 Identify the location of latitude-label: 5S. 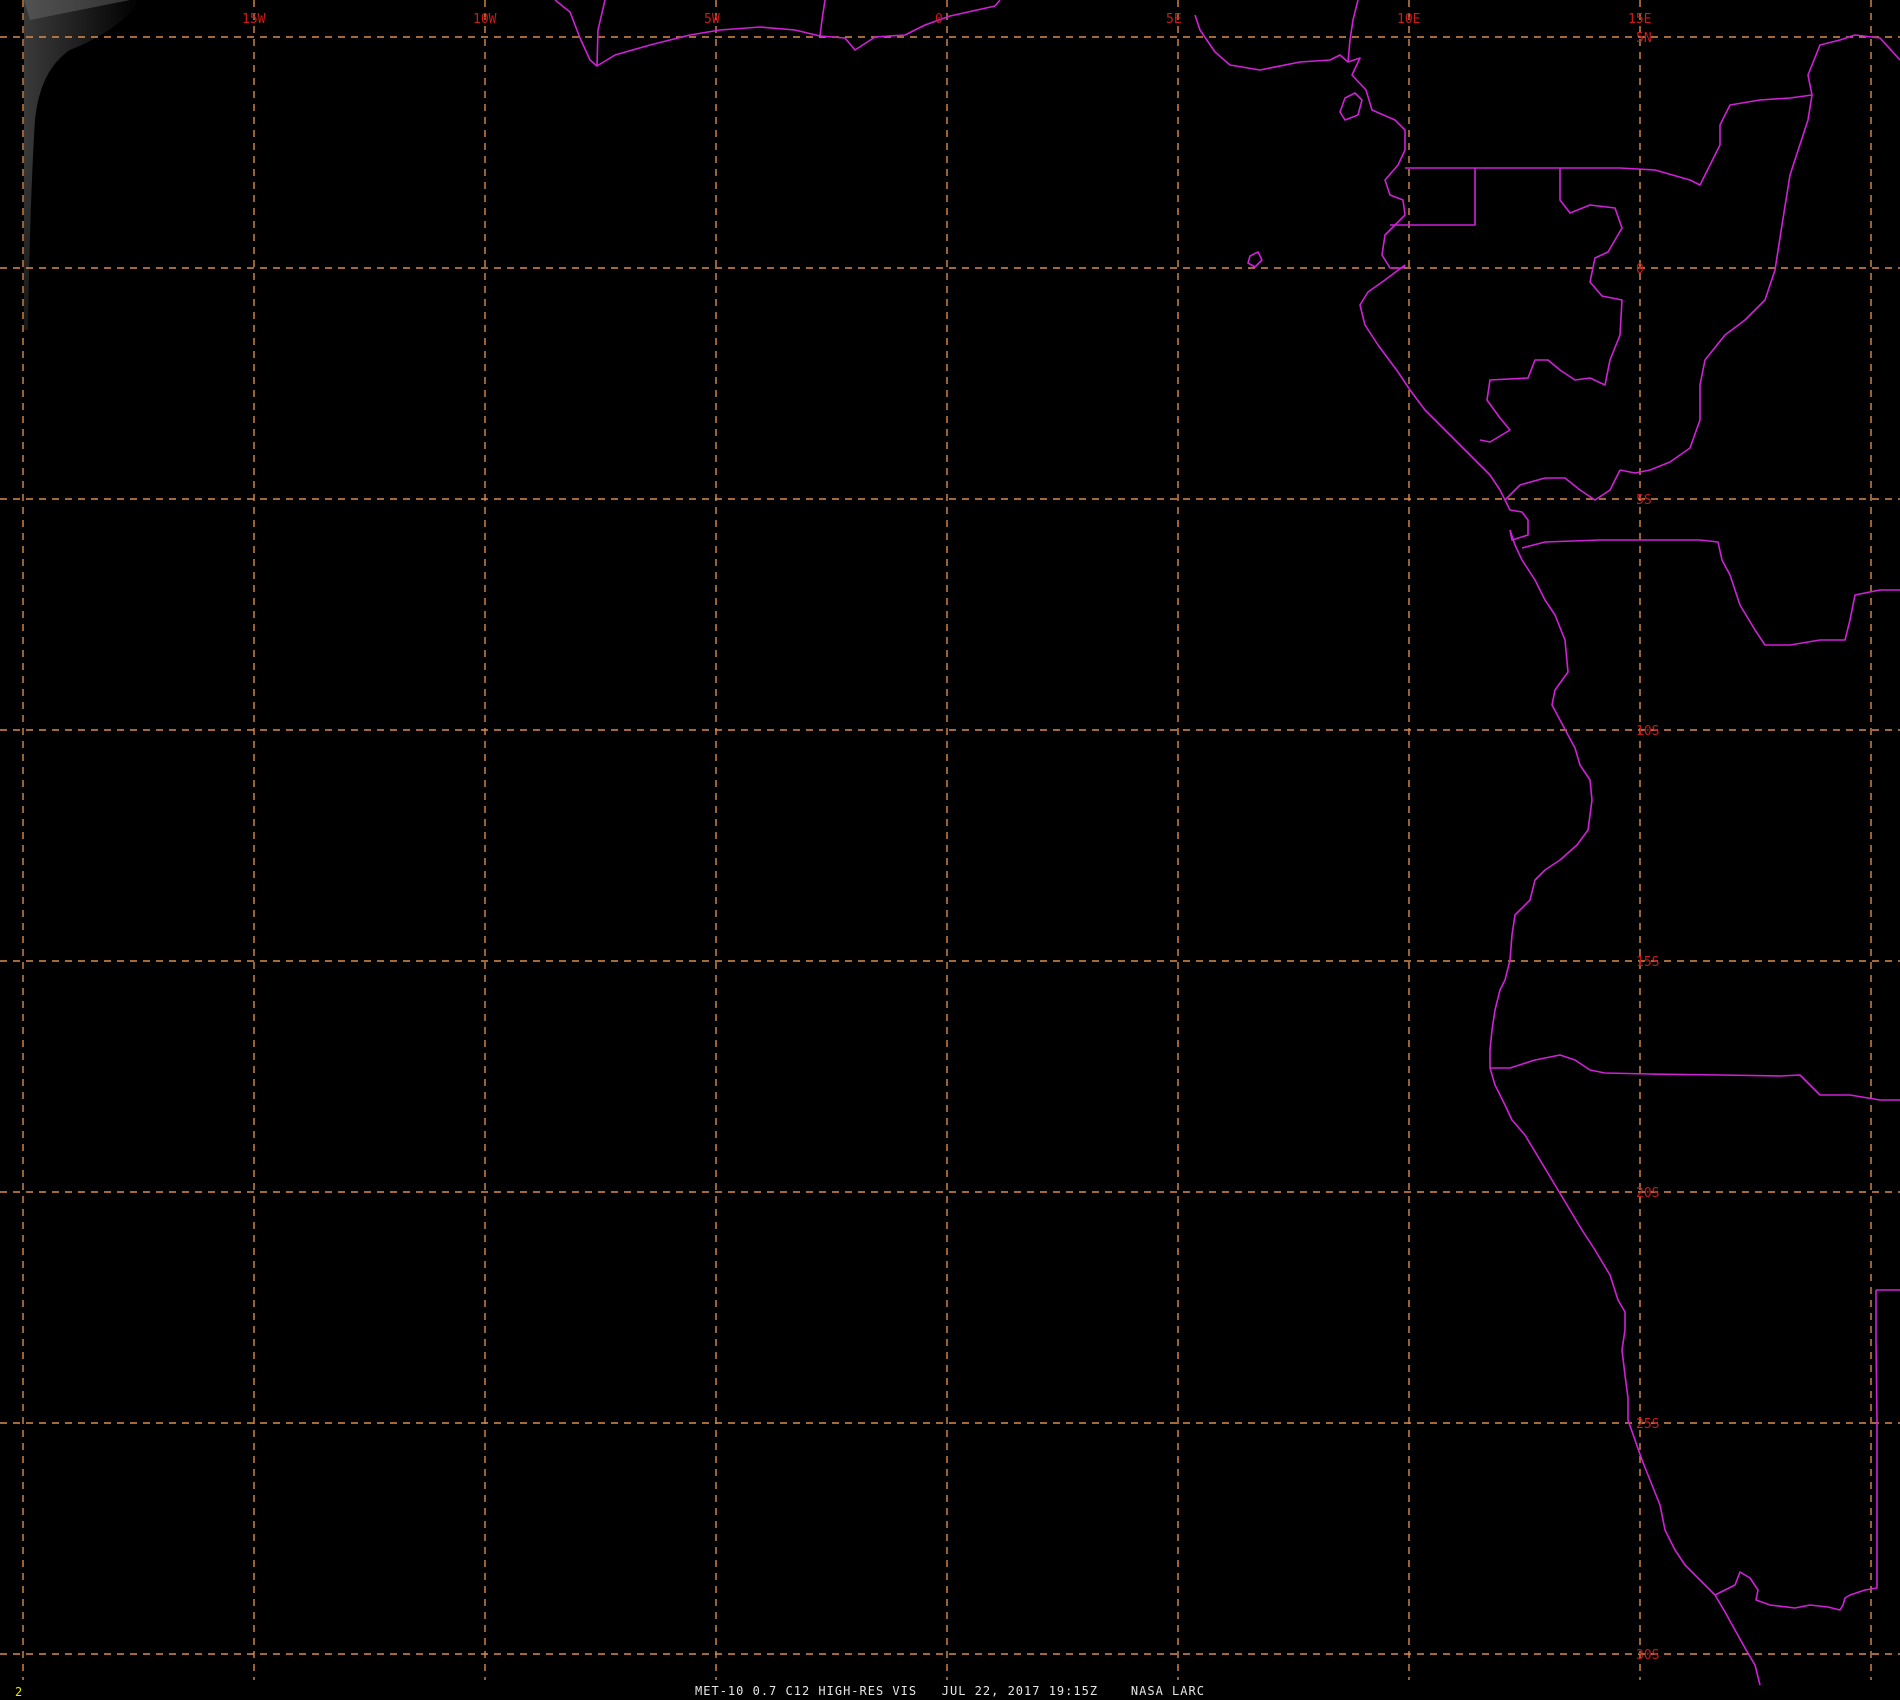
(1644, 500).